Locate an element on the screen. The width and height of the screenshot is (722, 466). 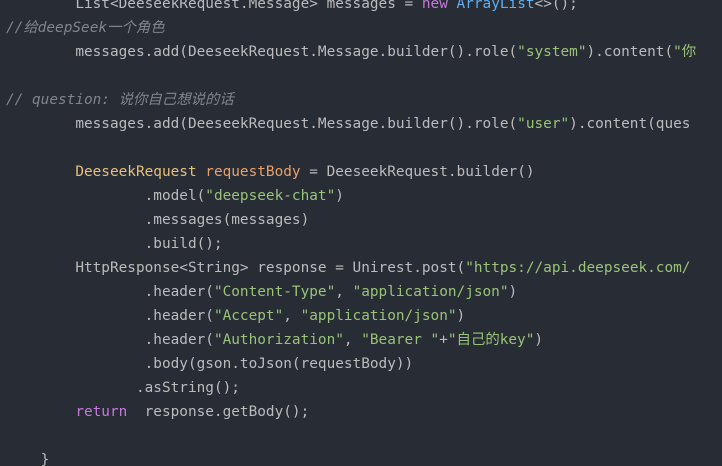
code-token-string: "system" is located at coordinates (552, 52).